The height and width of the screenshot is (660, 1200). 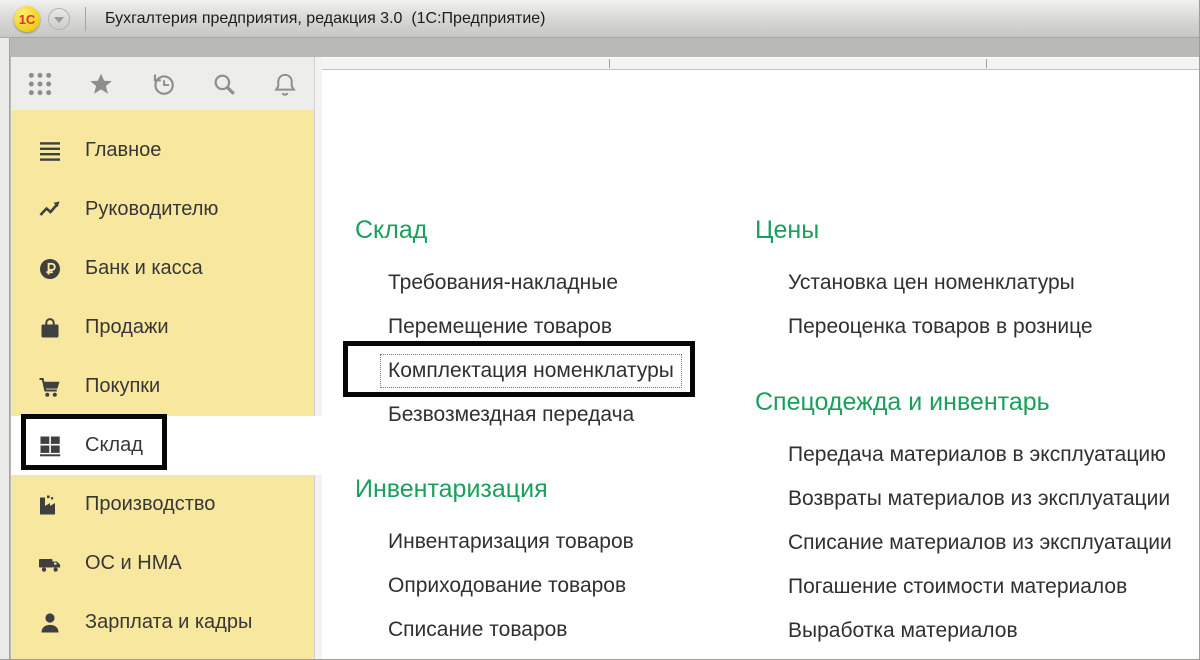 I want to click on sidebar-item-zarplata-i-kadry: Зарплата и кадры, so click(x=162, y=622).